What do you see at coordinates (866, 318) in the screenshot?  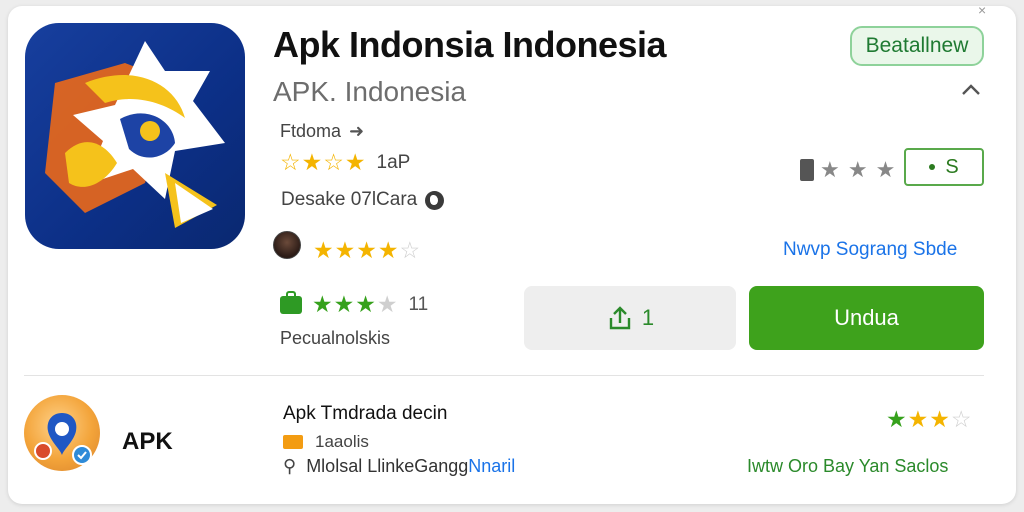 I see `install-button: Undua` at bounding box center [866, 318].